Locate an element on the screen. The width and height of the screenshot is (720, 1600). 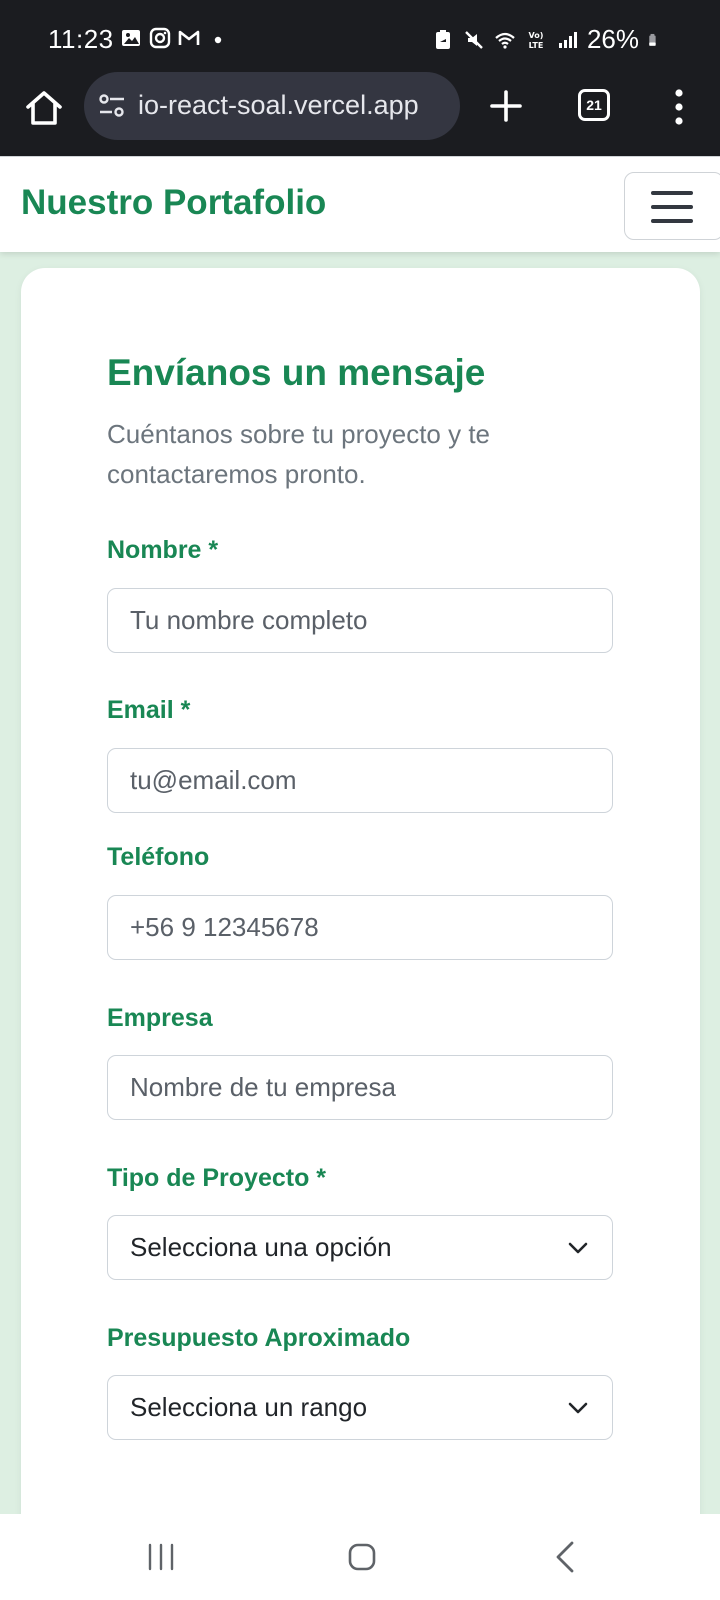
email-input is located at coordinates (360, 780).